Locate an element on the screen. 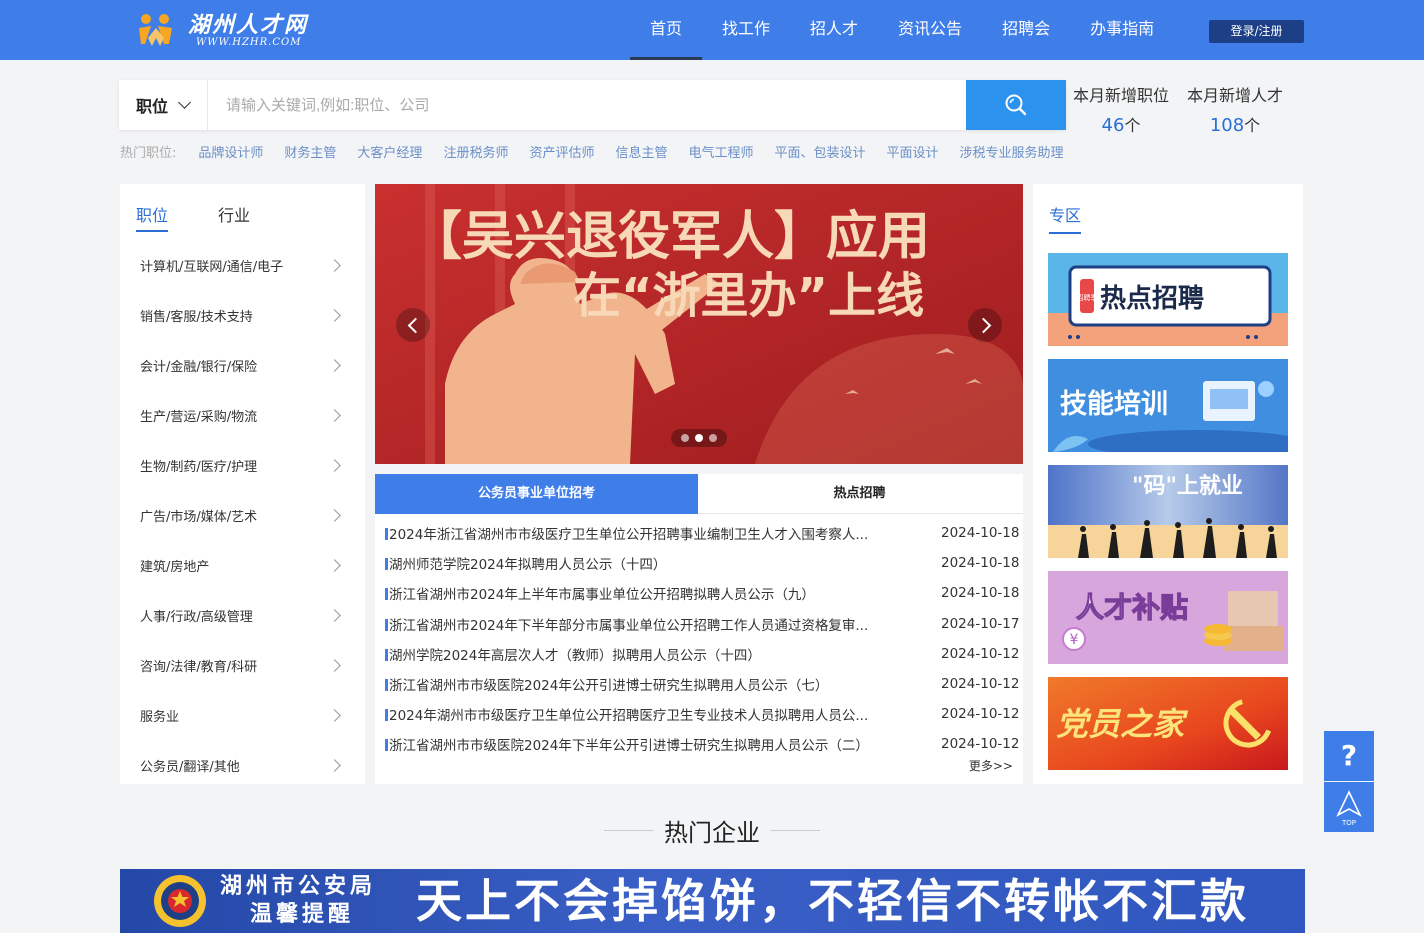 This screenshot has width=1424, height=933. category-item: 计算机/互联网/通信/电子 is located at coordinates (242, 265).